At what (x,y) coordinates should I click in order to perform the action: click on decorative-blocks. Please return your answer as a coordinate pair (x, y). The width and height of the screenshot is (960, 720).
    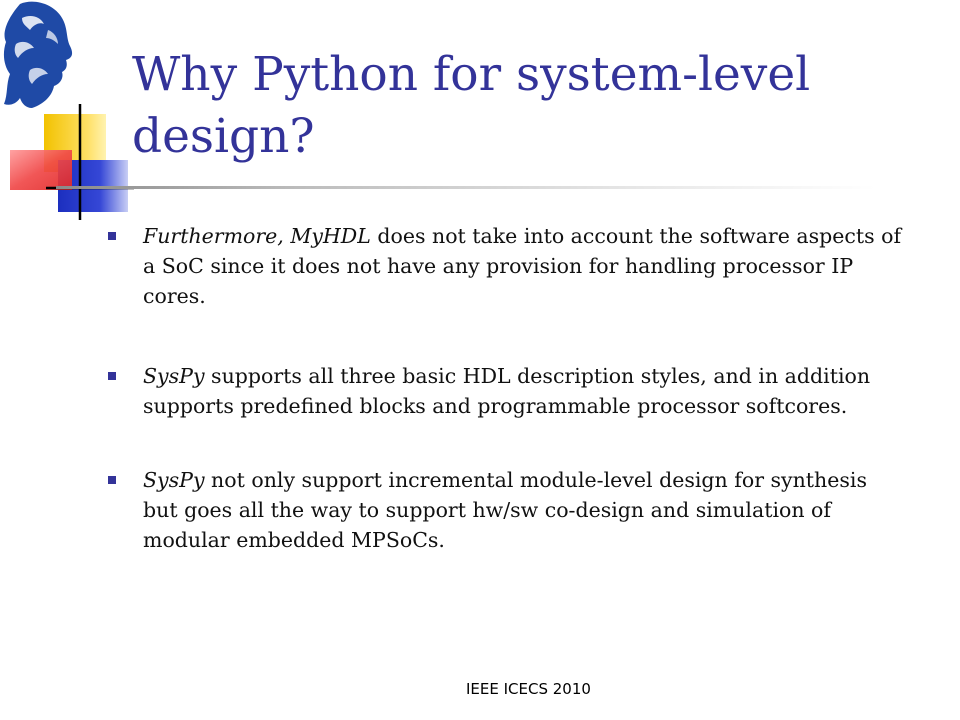
    Looking at the image, I should click on (72, 162).